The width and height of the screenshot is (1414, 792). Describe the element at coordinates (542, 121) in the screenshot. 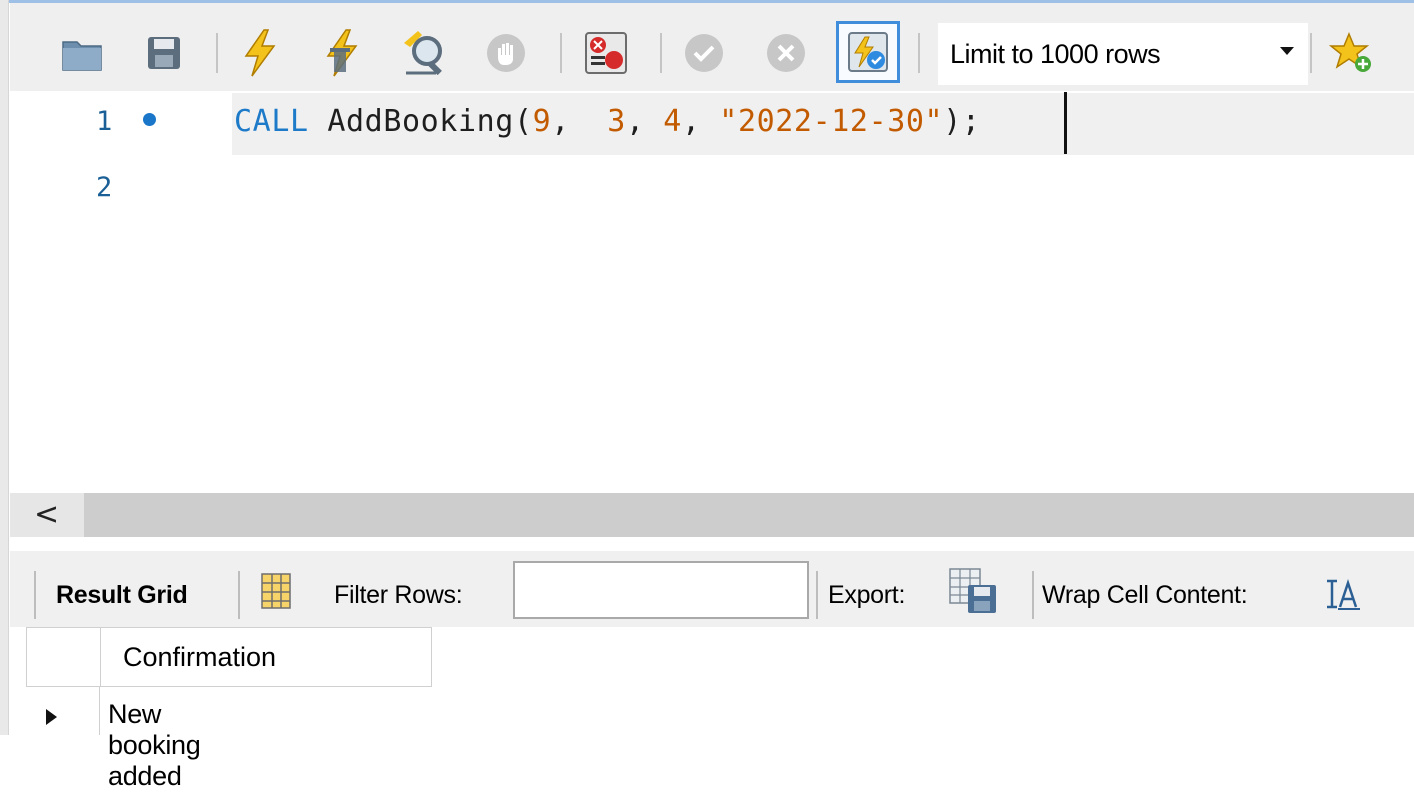

I see `sql-literal: 9` at that location.